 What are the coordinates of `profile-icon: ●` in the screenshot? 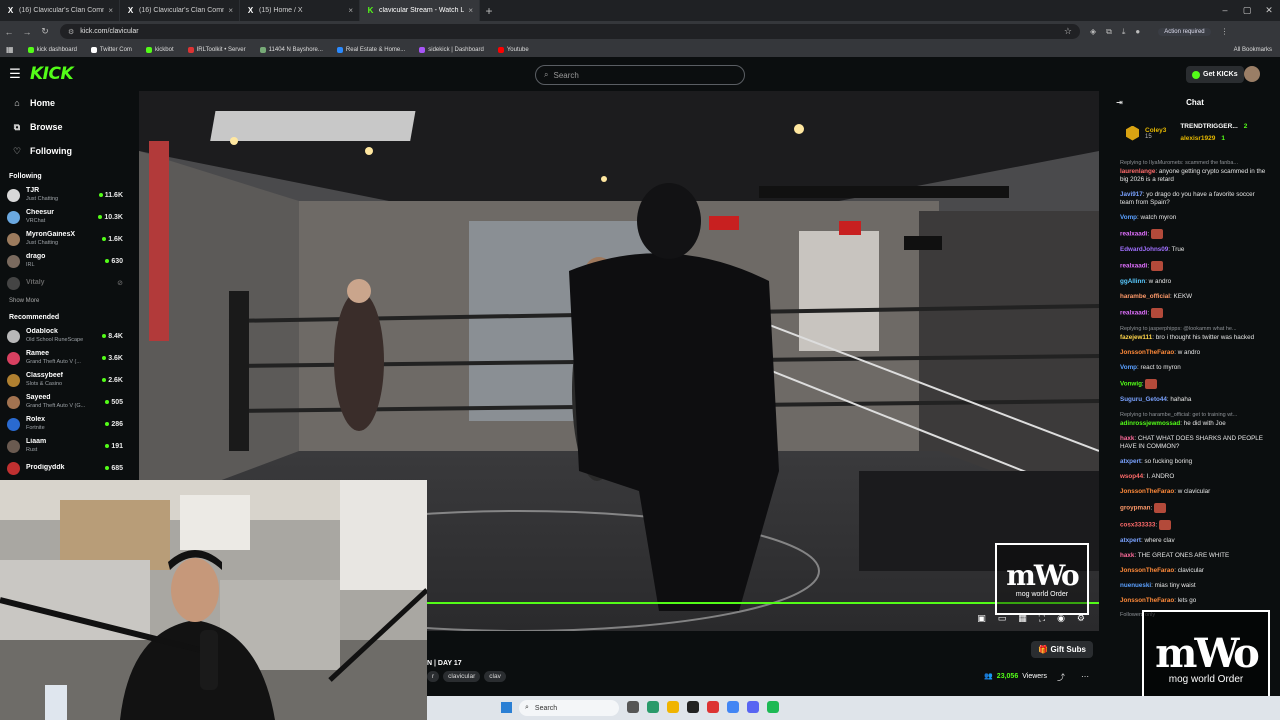 It's located at (1137, 31).